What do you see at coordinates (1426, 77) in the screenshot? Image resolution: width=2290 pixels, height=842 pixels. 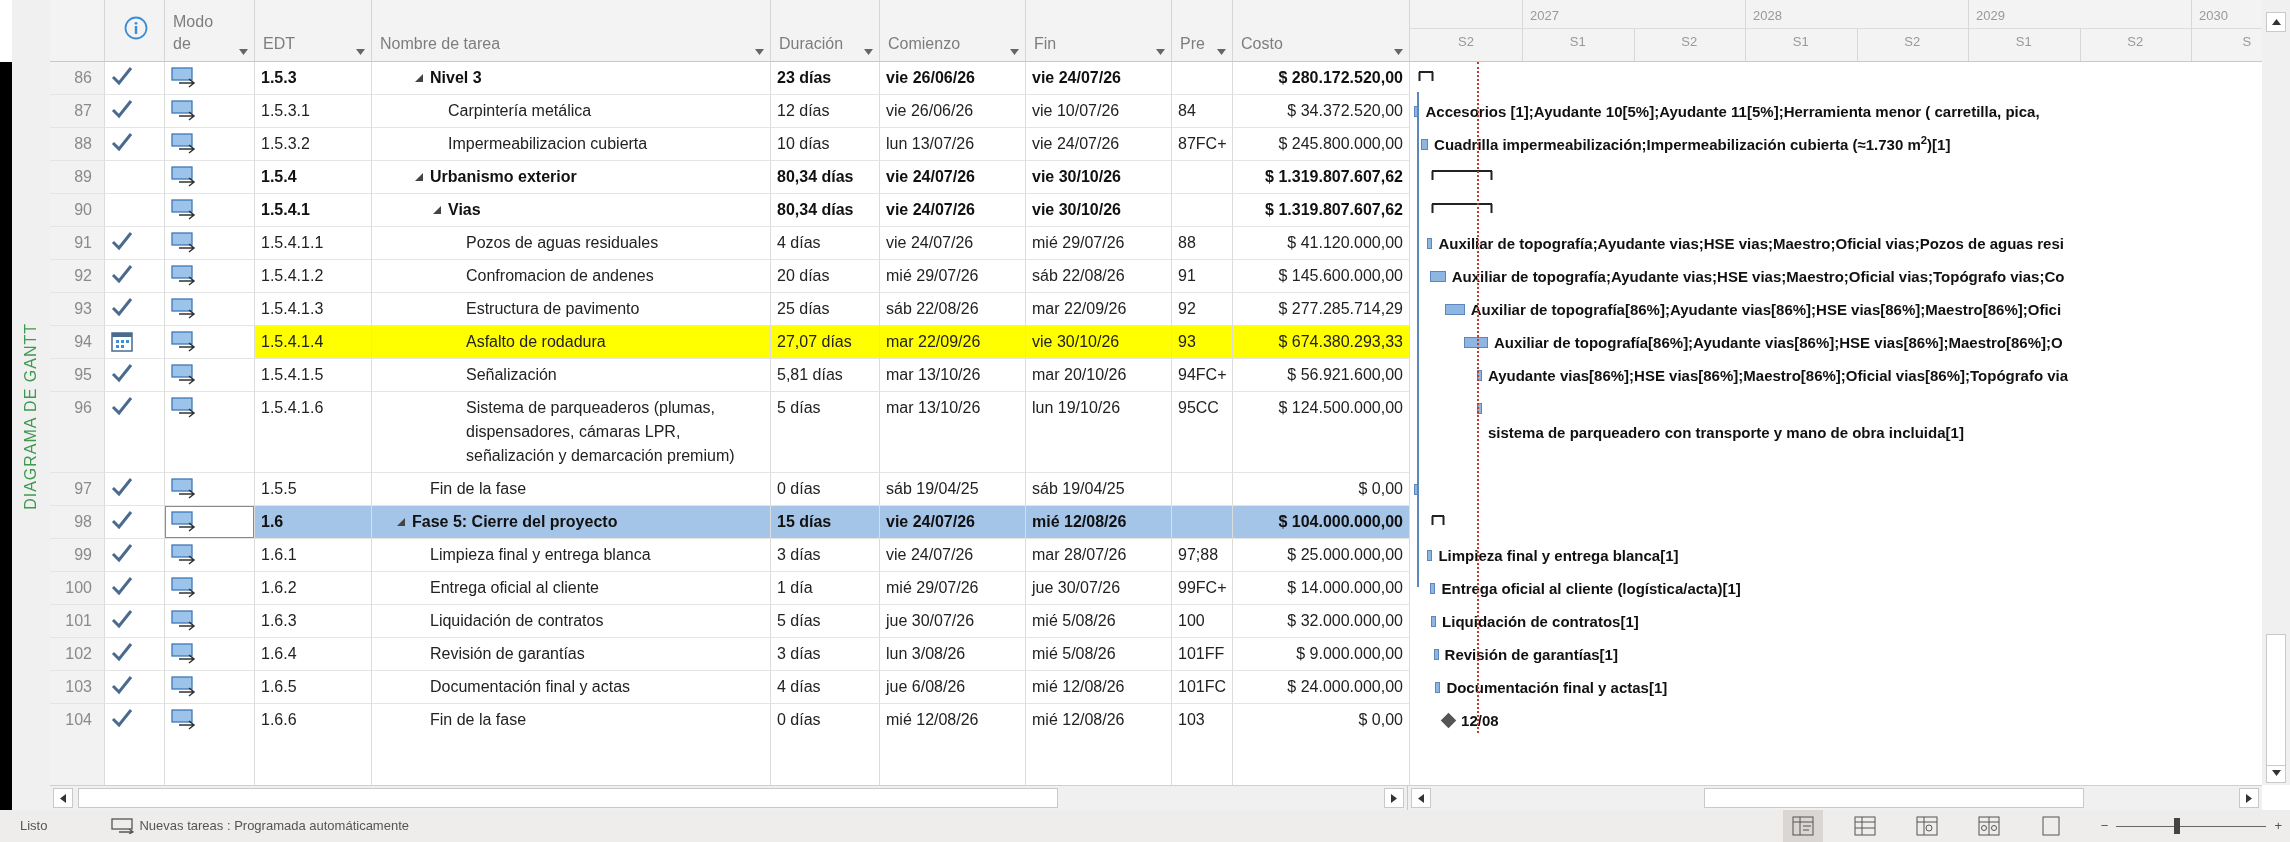 I see `summary-bar` at bounding box center [1426, 77].